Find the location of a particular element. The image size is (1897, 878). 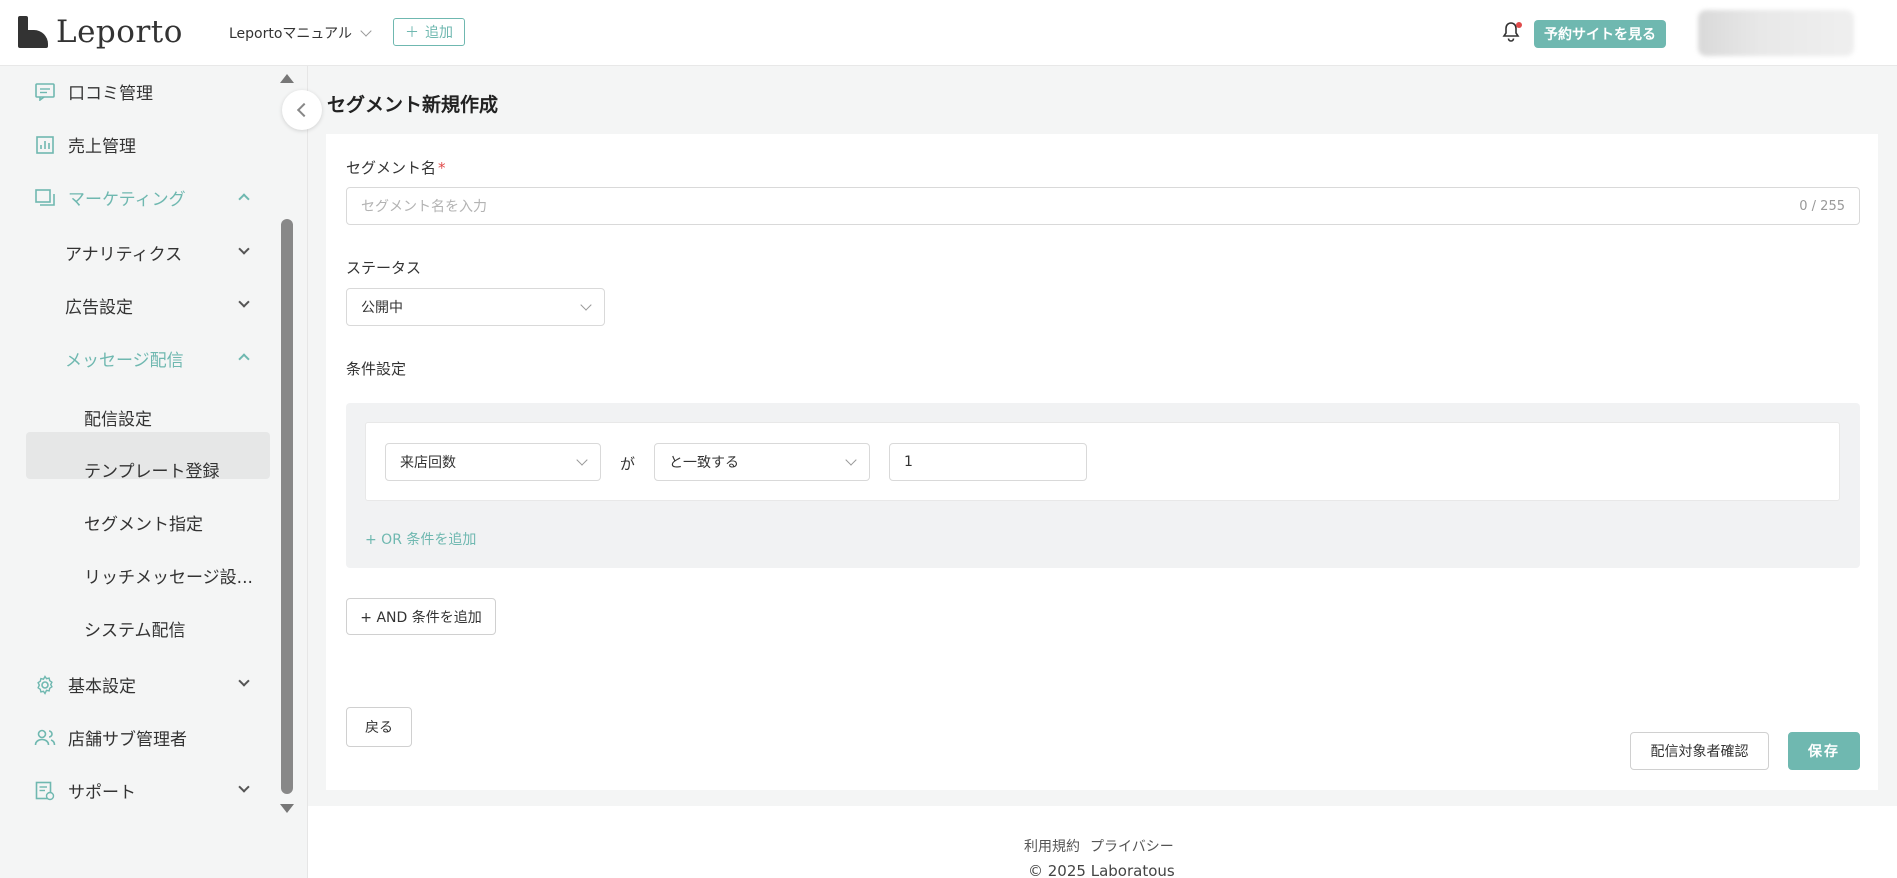

top-header: Leporto Leportoマニュアル ＋ 追加 予約サイトを見る is located at coordinates (948, 33).